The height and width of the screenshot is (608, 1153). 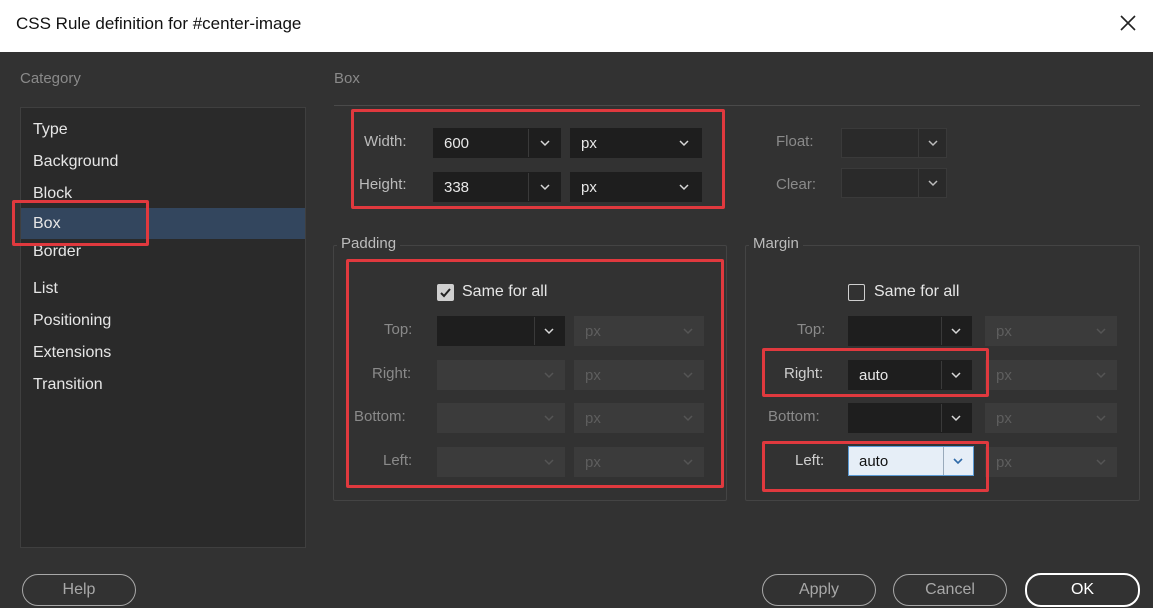 What do you see at coordinates (796, 184) in the screenshot?
I see `clear-label: Clear:` at bounding box center [796, 184].